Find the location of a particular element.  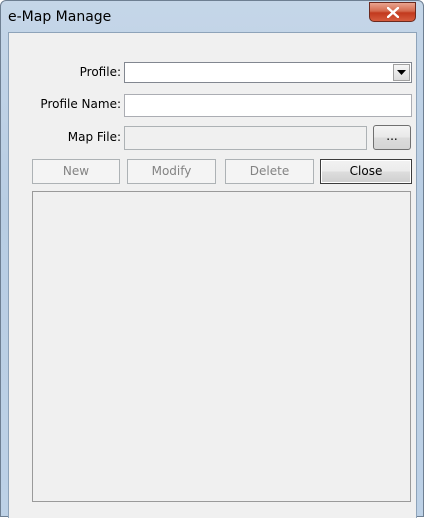

map-file-label: Map File: is located at coordinates (94, 137).